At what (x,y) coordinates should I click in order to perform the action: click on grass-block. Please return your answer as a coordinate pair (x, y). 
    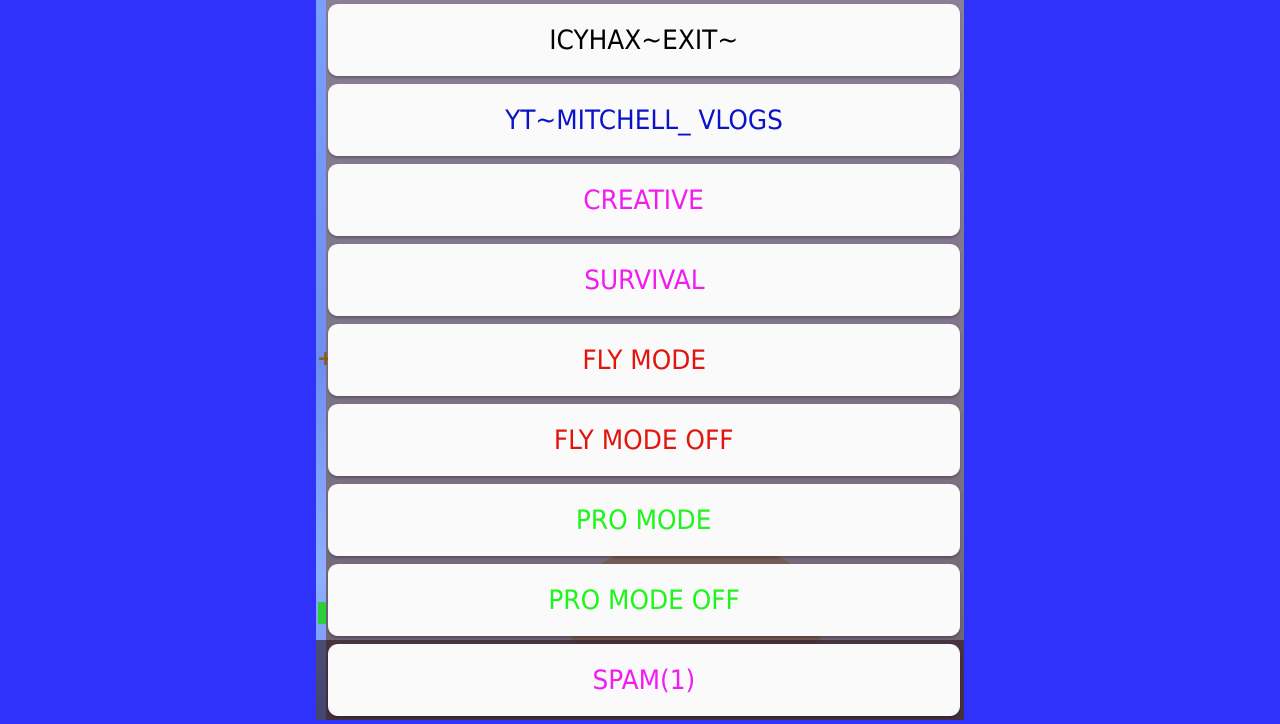
    Looking at the image, I should click on (322, 613).